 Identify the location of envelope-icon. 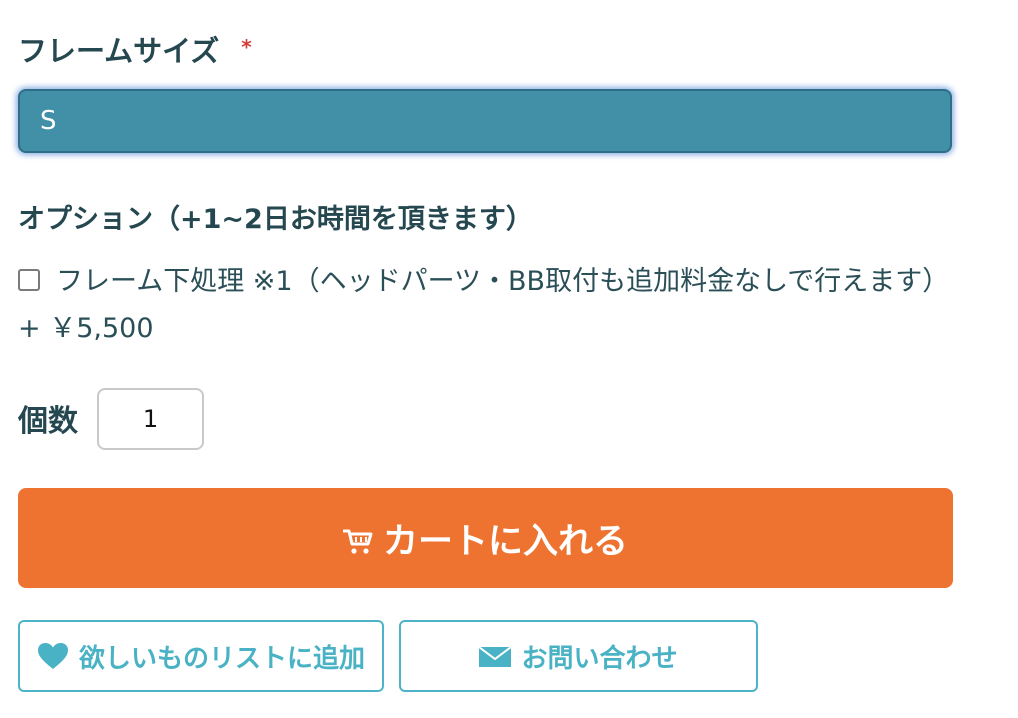
(495, 656).